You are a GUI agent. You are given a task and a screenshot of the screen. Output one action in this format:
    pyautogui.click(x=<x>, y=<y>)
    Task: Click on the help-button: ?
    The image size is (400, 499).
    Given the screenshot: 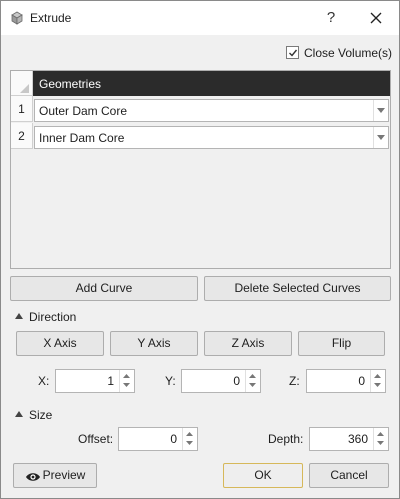 What is the action you would take?
    pyautogui.click(x=331, y=18)
    